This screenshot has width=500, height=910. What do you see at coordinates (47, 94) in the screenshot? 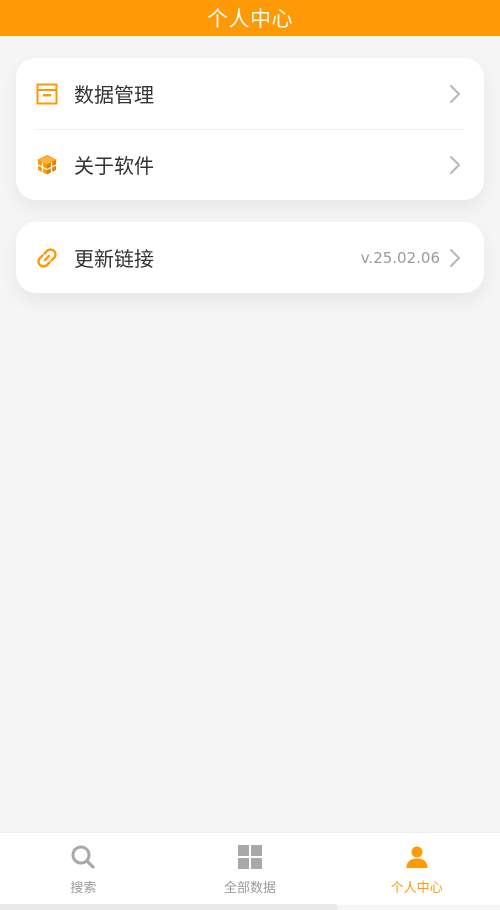
I see `archive-box-icon` at bounding box center [47, 94].